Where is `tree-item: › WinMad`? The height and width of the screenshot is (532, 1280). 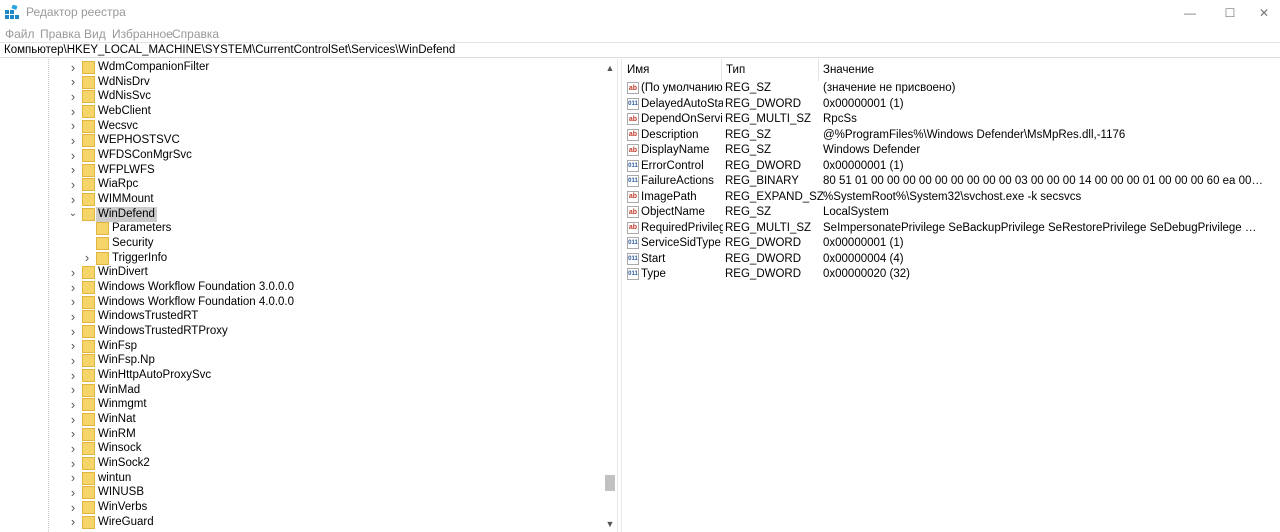 tree-item: › WinMad is located at coordinates (300, 390).